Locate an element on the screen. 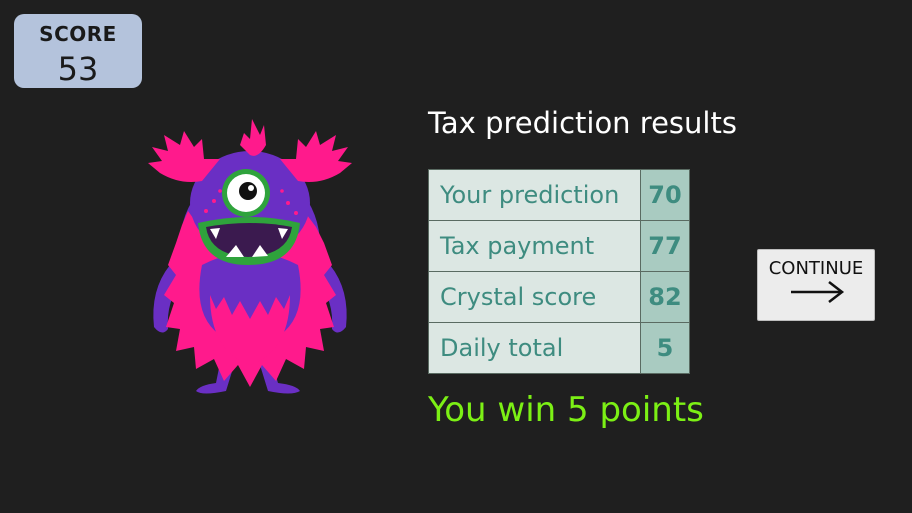 This screenshot has height=513, width=912. score-box: SCORE 53 is located at coordinates (78, 51).